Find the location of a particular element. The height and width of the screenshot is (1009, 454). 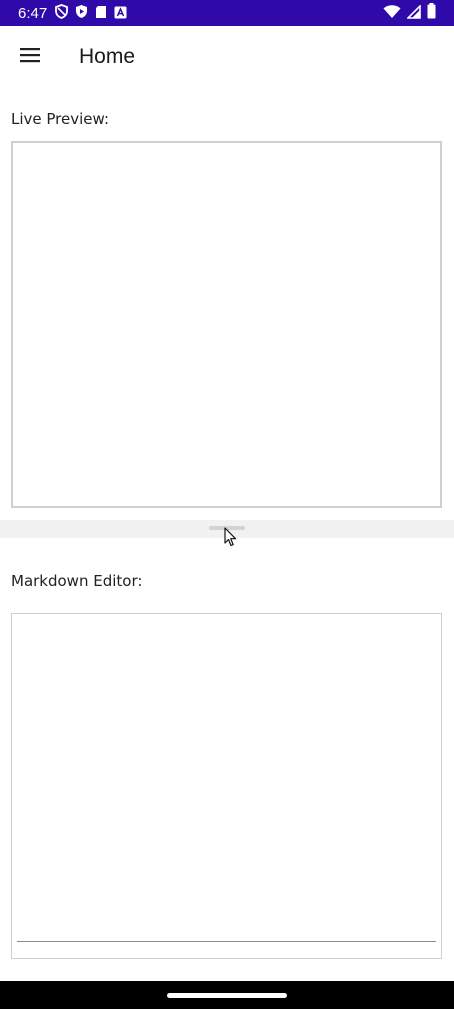

hamburger-menu-button is located at coordinates (30, 57).